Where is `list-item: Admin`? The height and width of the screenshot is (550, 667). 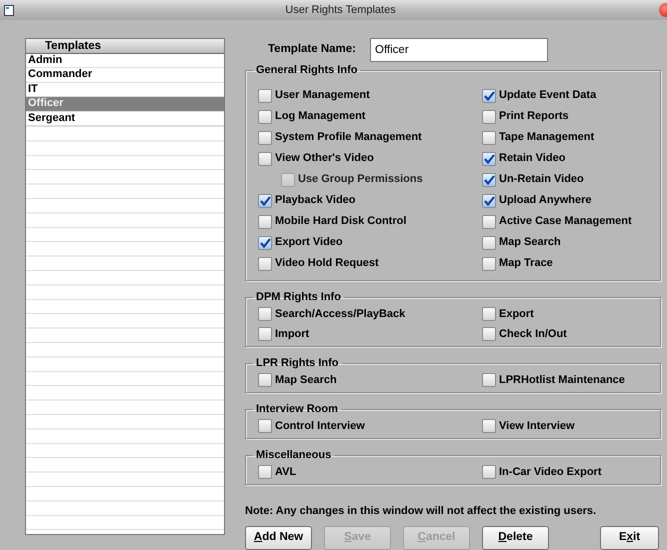 list-item: Admin is located at coordinates (125, 61).